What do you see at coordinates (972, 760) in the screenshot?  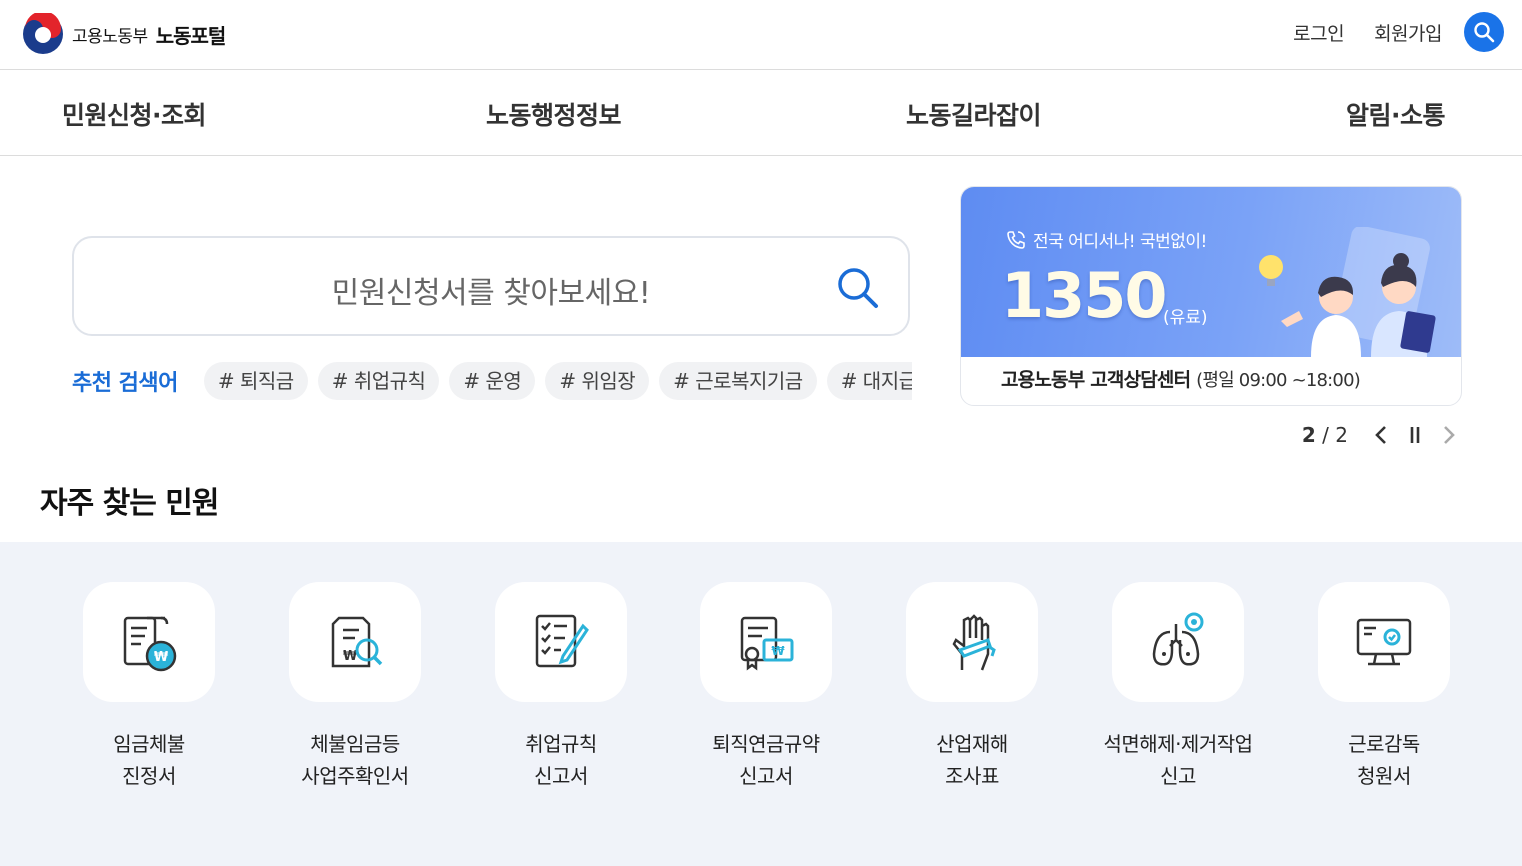 I see `frequent-item-label: 산업재해 조사표` at bounding box center [972, 760].